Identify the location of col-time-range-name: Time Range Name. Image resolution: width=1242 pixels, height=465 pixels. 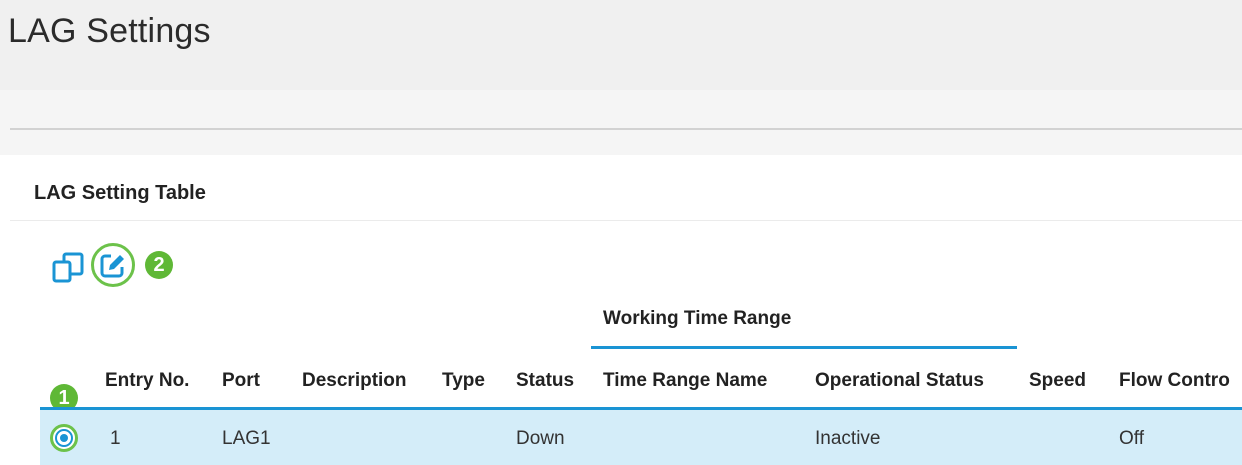
(685, 381).